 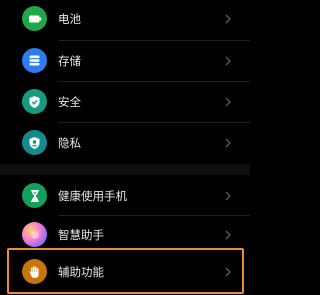 What do you see at coordinates (34, 142) in the screenshot?
I see `privacy-icon` at bounding box center [34, 142].